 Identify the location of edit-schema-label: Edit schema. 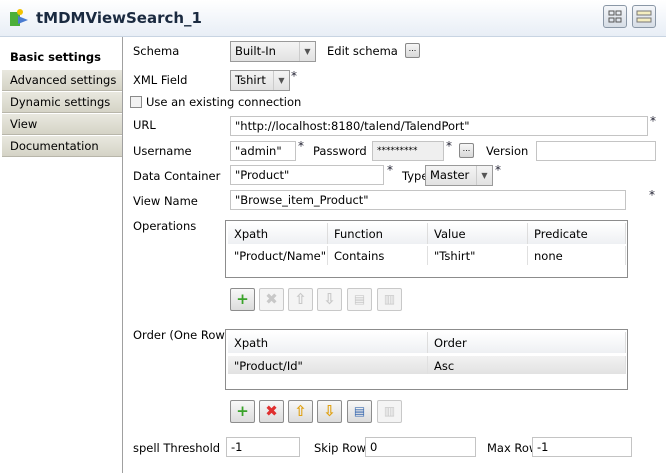
(362, 51).